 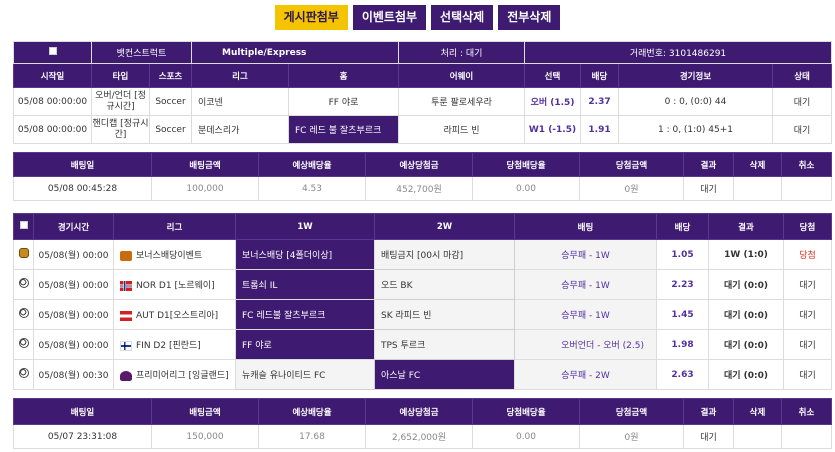 What do you see at coordinates (82, 436) in the screenshot?
I see `sum-date: 05/07 23:31:08` at bounding box center [82, 436].